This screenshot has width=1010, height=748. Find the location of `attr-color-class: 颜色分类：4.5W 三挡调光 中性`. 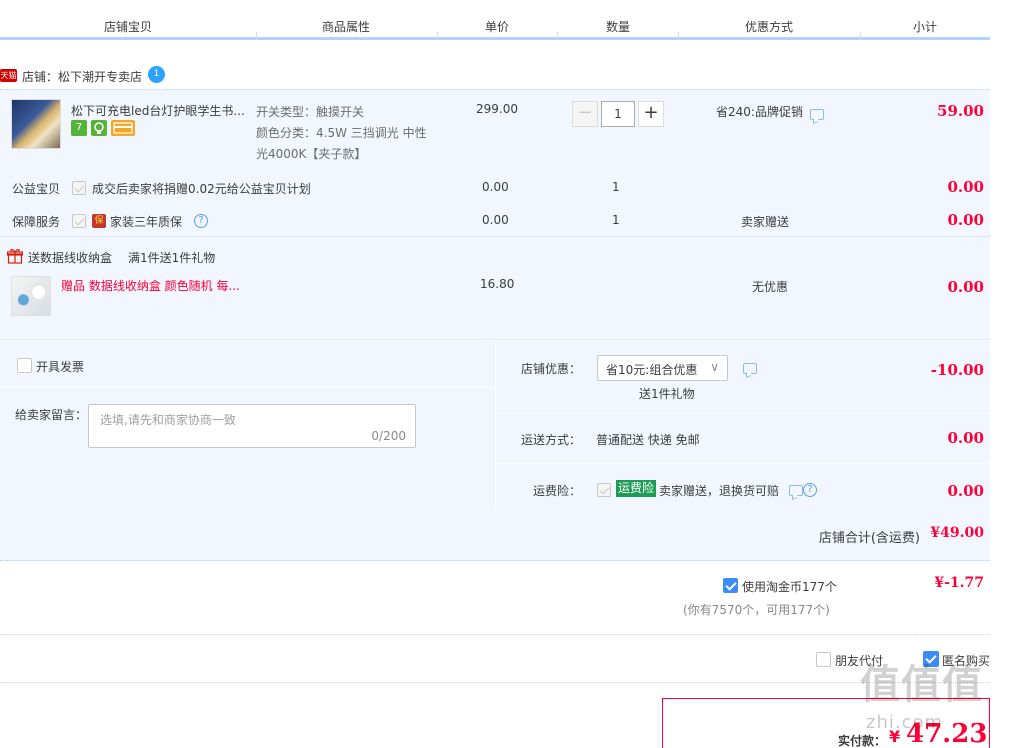

attr-color-class: 颜色分类：4.5W 三挡调光 中性 is located at coordinates (341, 133).